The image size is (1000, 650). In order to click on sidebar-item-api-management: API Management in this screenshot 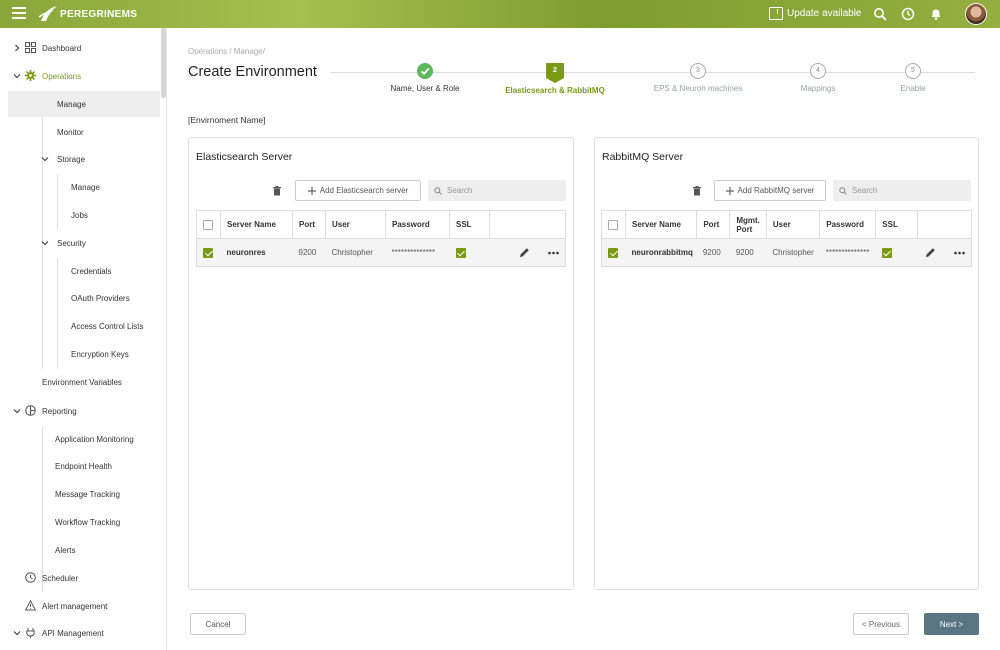, I will do `click(80, 633)`.